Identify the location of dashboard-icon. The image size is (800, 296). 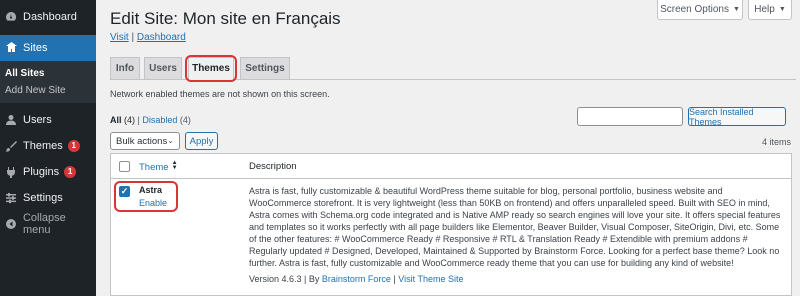
(11, 17).